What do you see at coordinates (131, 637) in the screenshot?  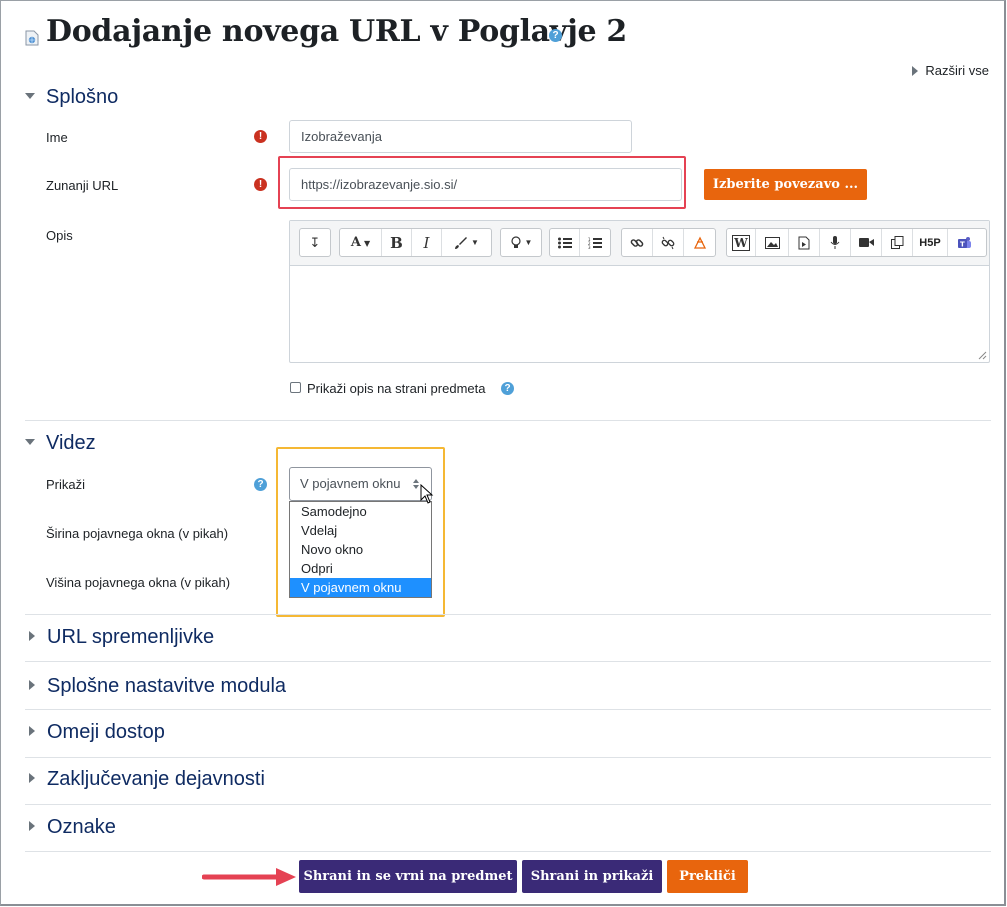 I see `section-title: URL spremenljivke` at bounding box center [131, 637].